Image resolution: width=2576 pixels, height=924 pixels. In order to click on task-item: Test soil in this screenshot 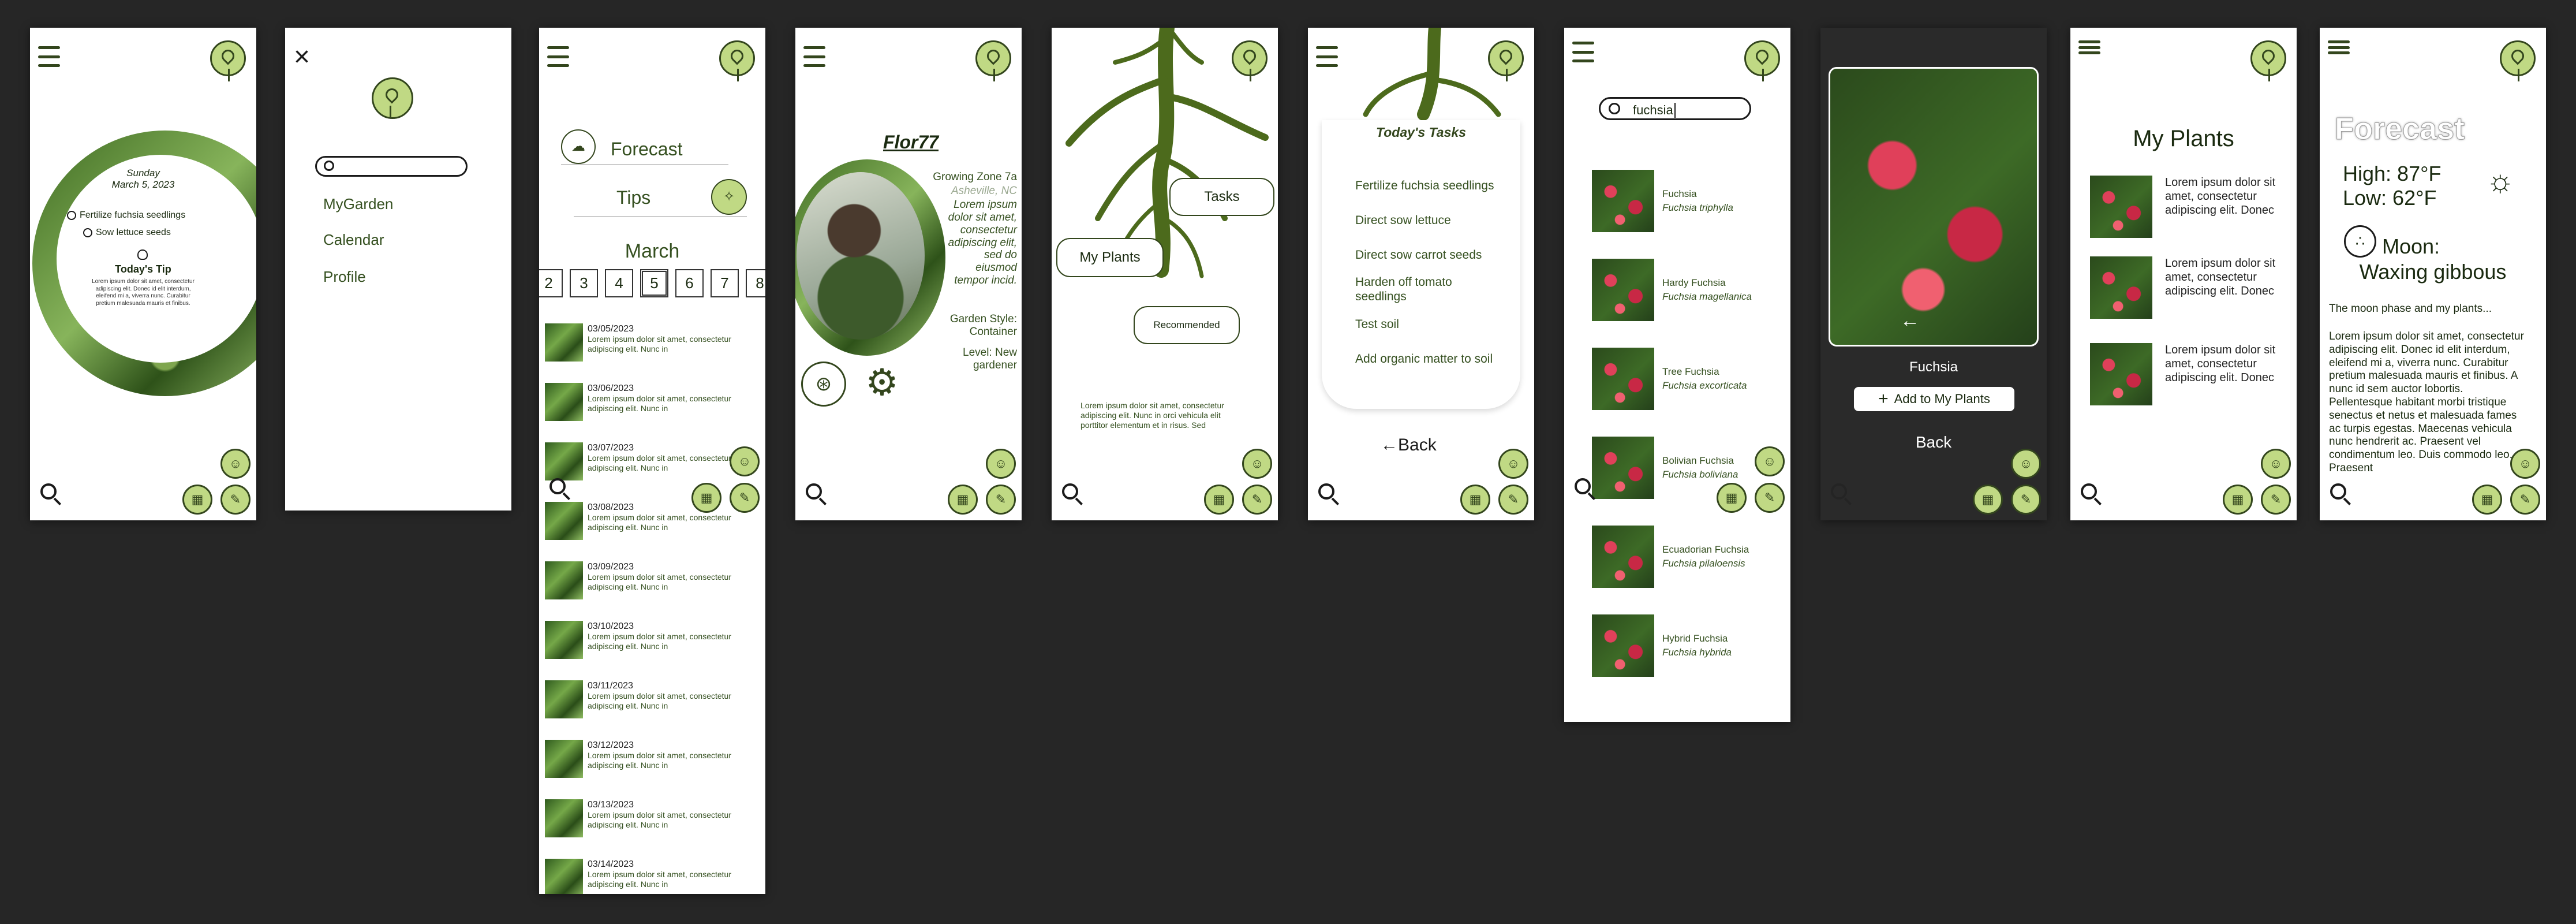, I will do `click(1377, 324)`.